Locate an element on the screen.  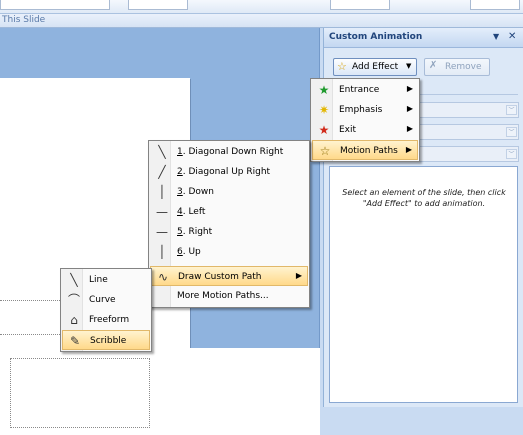
pane-title: Custom Animation is located at coordinates (376, 37).